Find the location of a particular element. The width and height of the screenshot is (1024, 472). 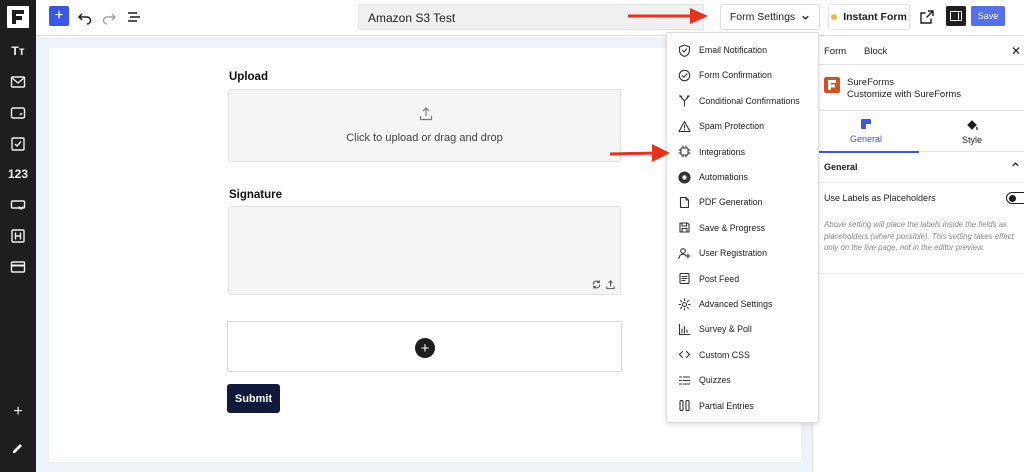

placeholder-toggle-label: Use Labels as Placeholders is located at coordinates (880, 198).